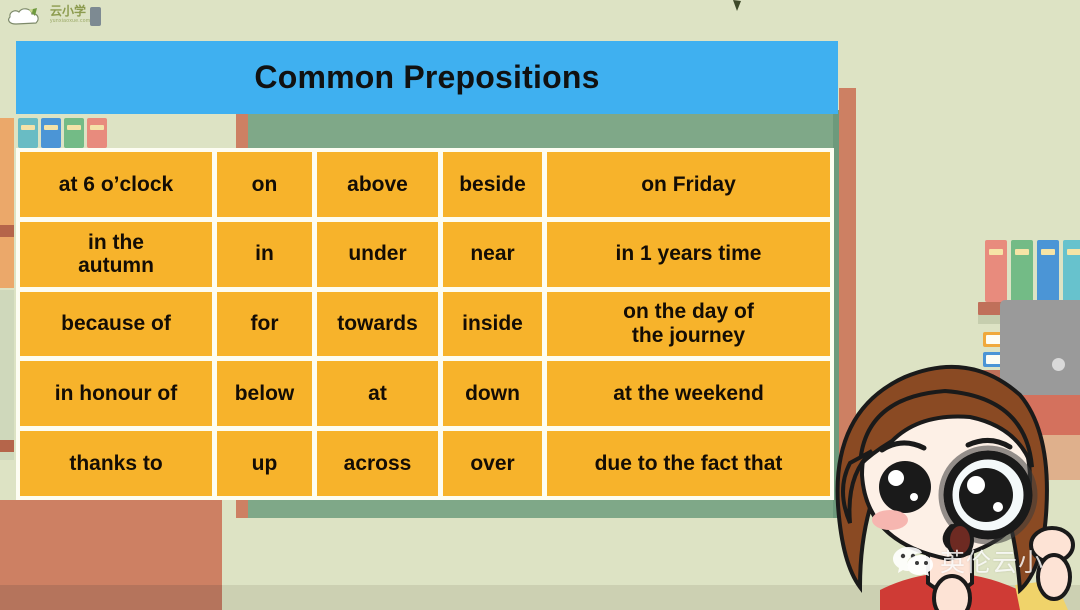  What do you see at coordinates (23, 16) in the screenshot?
I see `cloud-pencil-icon` at bounding box center [23, 16].